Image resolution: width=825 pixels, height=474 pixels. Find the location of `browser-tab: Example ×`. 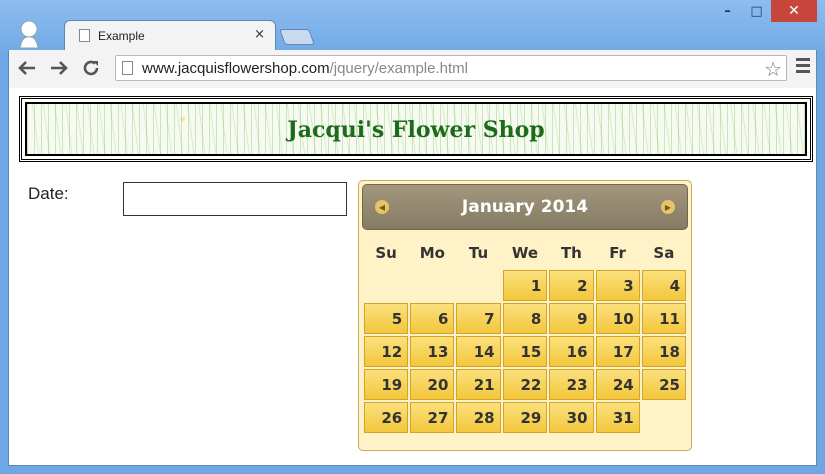

browser-tab: Example × is located at coordinates (170, 35).